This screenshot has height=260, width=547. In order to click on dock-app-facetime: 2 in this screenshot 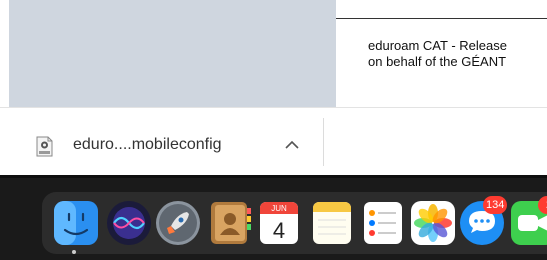, I will do `click(528, 221)`.